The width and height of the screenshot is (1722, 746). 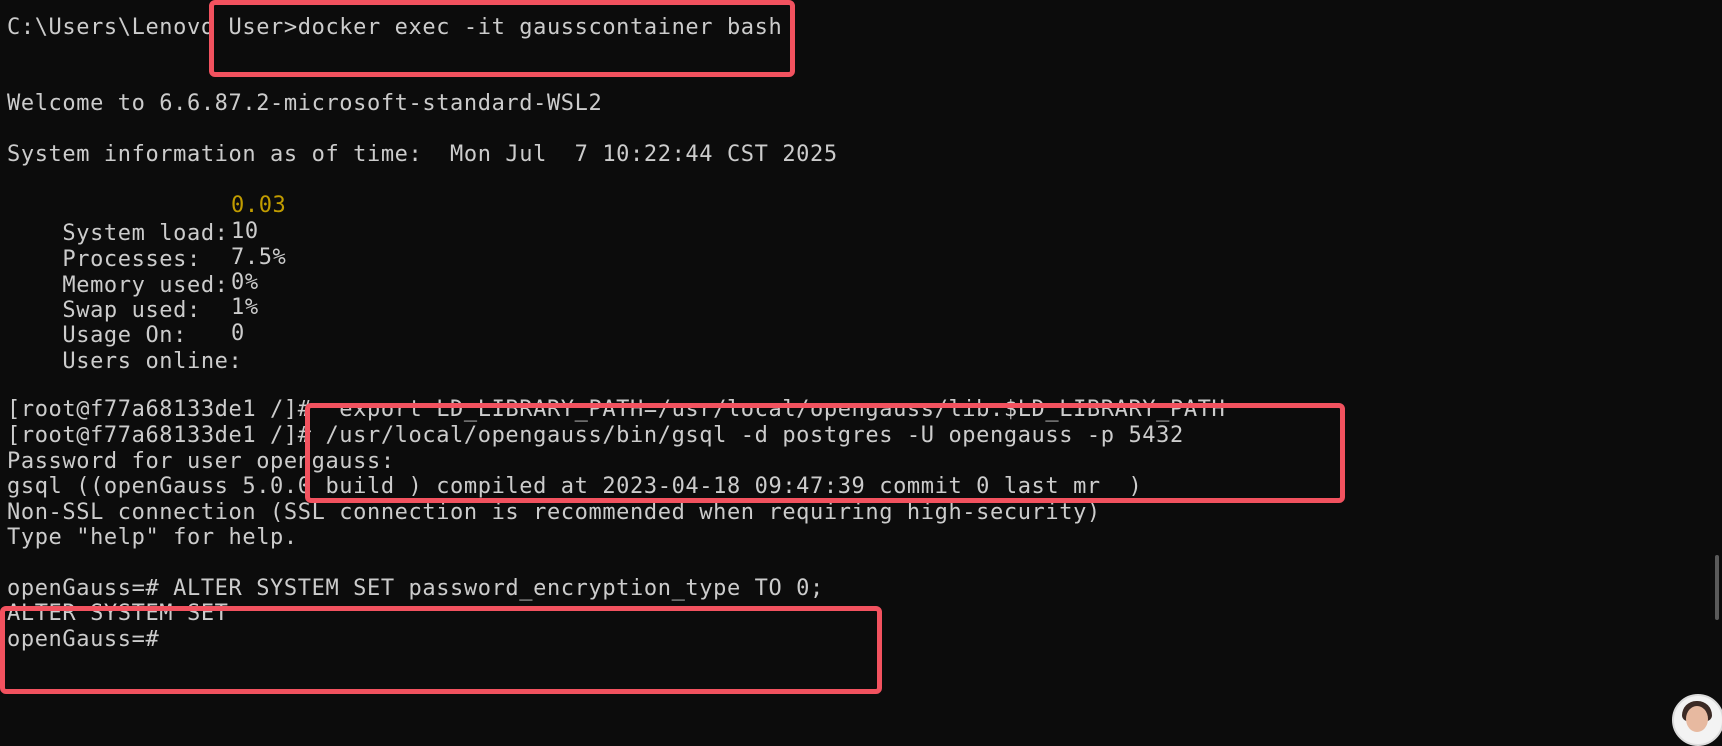 I want to click on stat-value: 0%, so click(x=245, y=282).